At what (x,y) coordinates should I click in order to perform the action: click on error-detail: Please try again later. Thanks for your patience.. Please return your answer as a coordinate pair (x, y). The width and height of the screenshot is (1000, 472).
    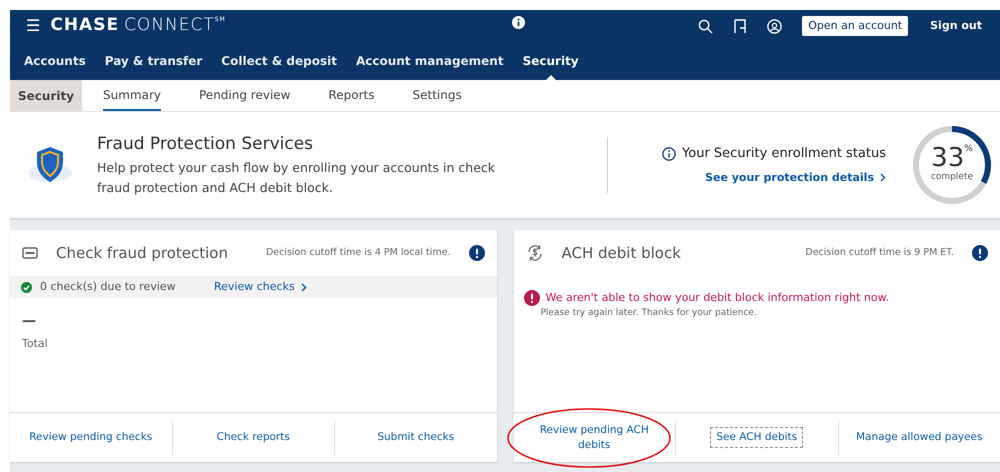
    Looking at the image, I should click on (649, 313).